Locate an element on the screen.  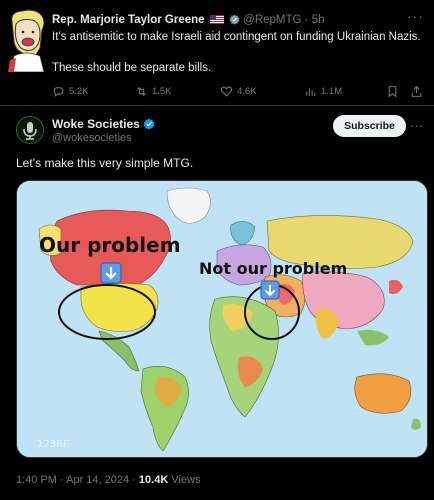
blue-verified-badge-icon is located at coordinates (149, 124).